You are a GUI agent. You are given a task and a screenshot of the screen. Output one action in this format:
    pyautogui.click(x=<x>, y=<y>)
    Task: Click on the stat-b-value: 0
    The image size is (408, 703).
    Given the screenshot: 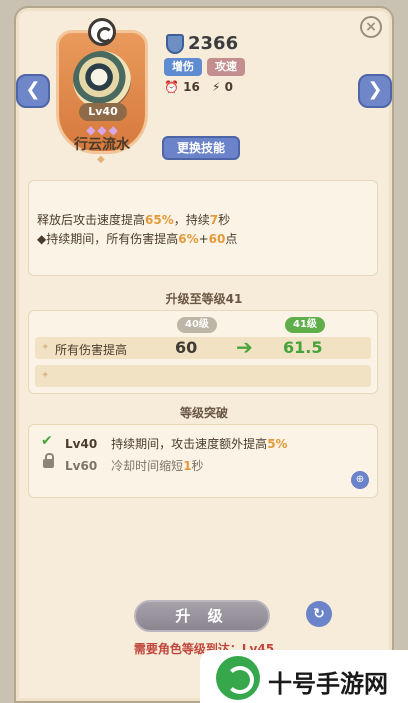 What is the action you would take?
    pyautogui.click(x=228, y=87)
    